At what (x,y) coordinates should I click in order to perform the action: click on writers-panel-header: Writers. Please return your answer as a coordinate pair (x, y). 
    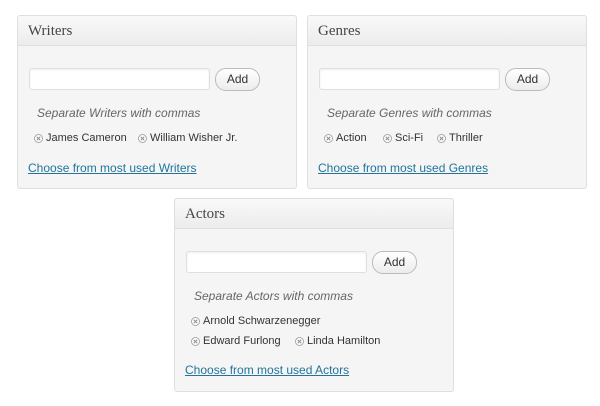
    Looking at the image, I should click on (157, 31).